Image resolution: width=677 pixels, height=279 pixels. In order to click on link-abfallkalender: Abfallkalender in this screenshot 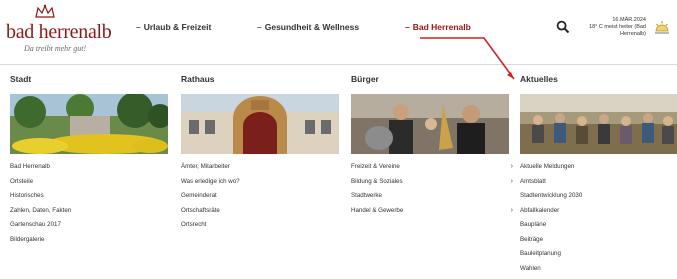, I will do `click(598, 211)`.